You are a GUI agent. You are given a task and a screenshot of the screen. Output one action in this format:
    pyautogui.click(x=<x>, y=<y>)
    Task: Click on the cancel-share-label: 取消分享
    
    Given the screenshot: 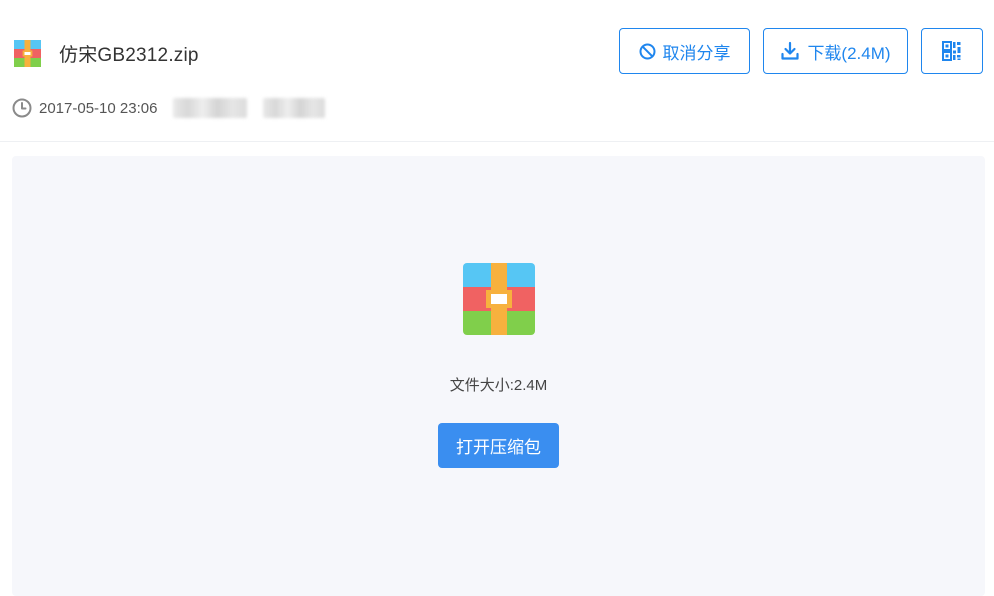 What is the action you would take?
    pyautogui.click(x=696, y=53)
    